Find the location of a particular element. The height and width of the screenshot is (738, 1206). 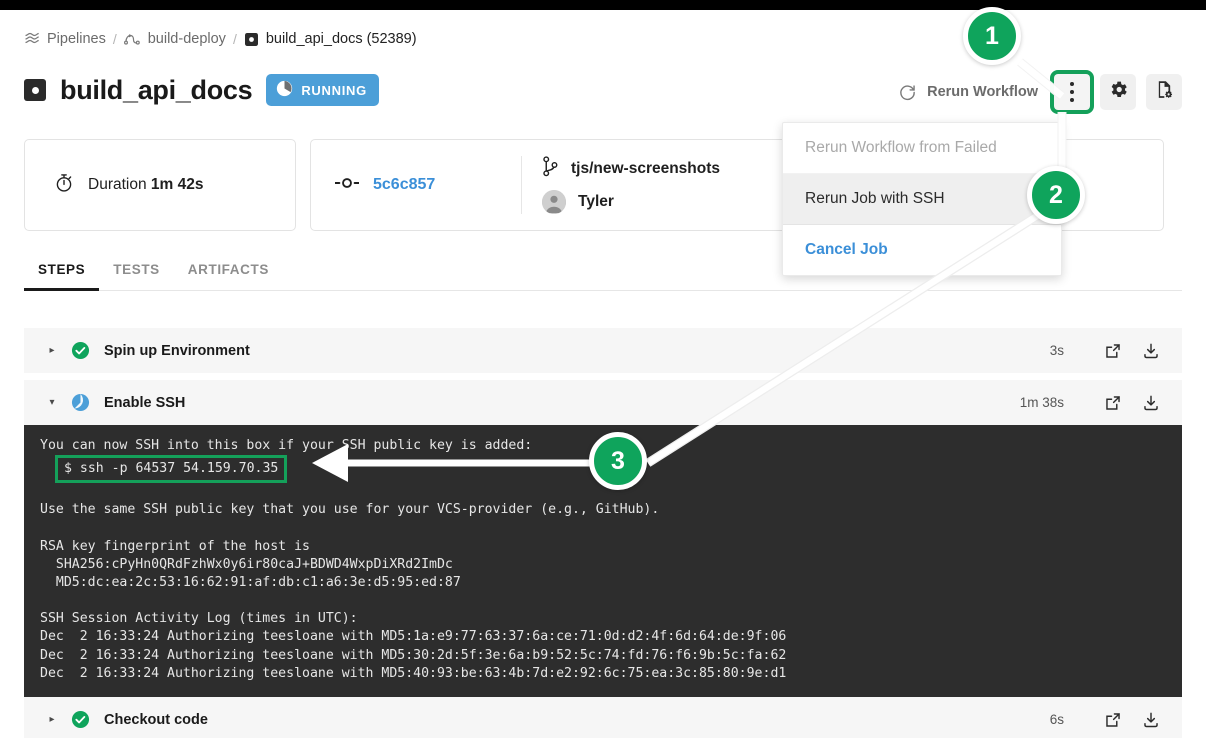

step-row-checkout-code: ▸ Checkout code 6s is located at coordinates (603, 717).